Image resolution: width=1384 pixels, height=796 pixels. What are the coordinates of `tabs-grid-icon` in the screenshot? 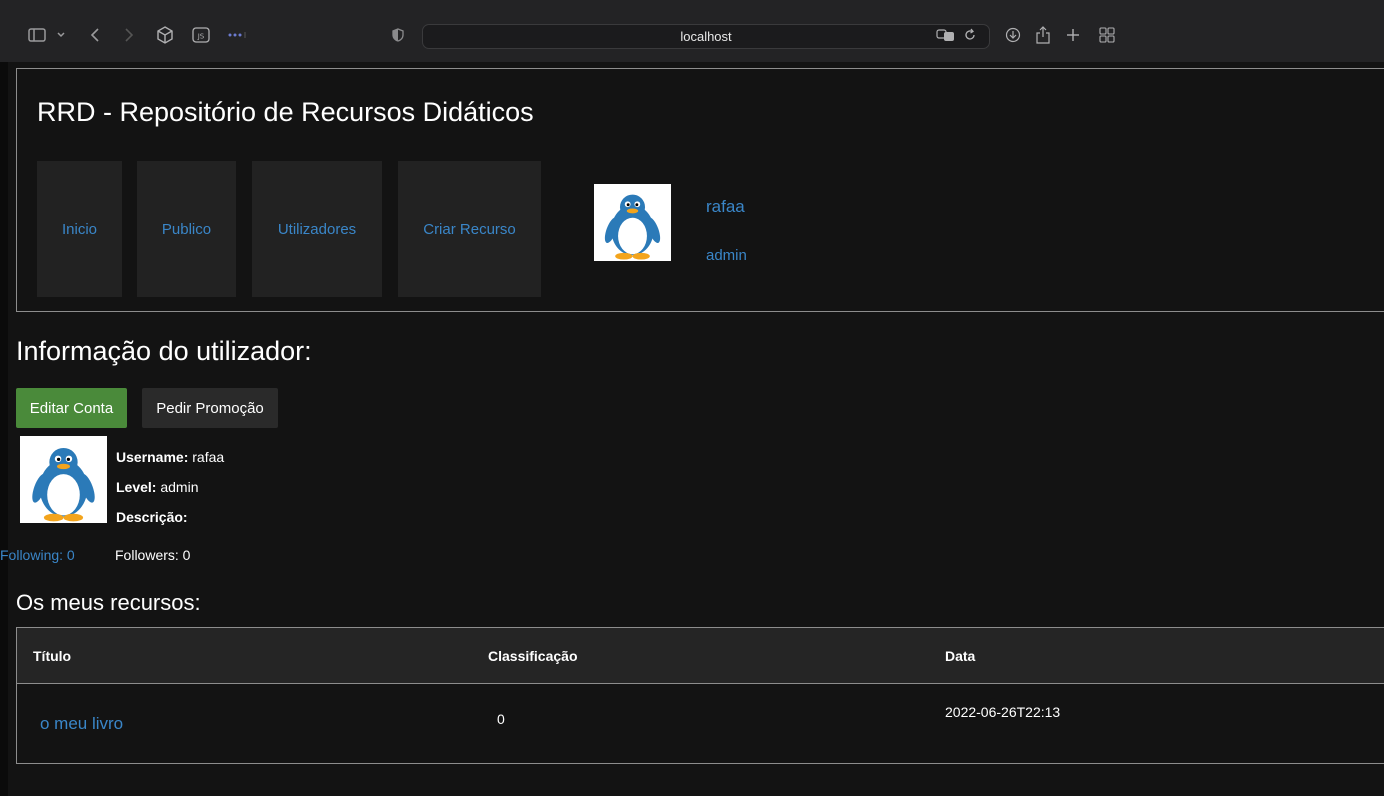 It's located at (1107, 35).